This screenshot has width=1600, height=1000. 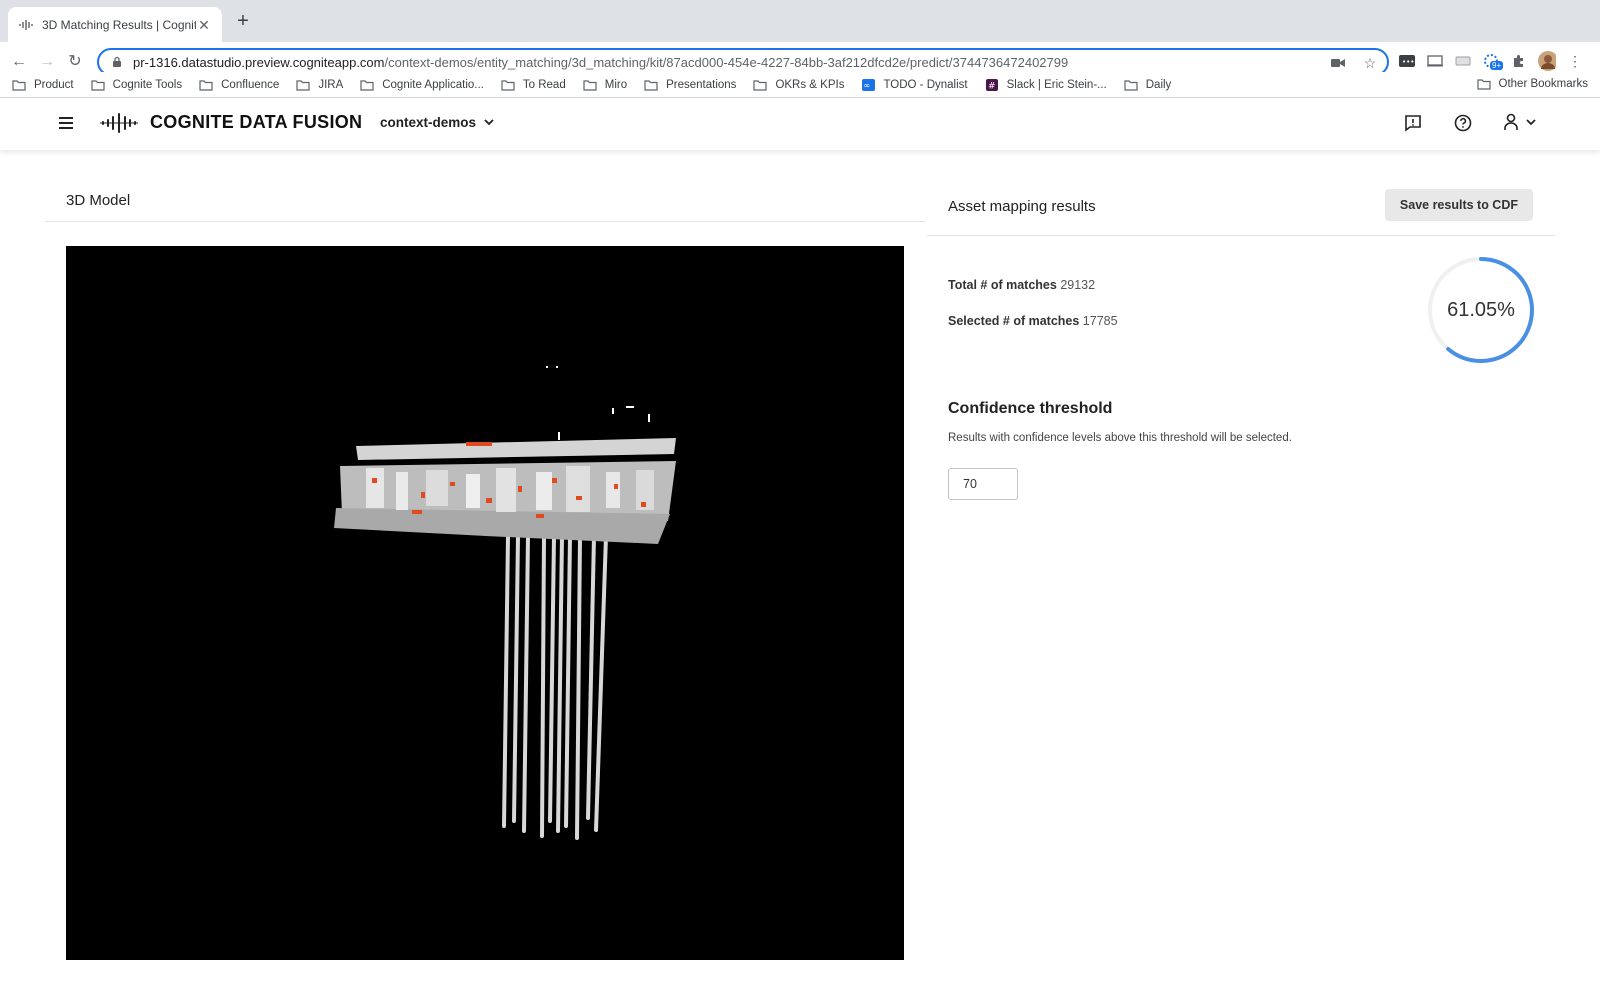 What do you see at coordinates (1370, 63) in the screenshot?
I see `bookmark-star-icon: ☆` at bounding box center [1370, 63].